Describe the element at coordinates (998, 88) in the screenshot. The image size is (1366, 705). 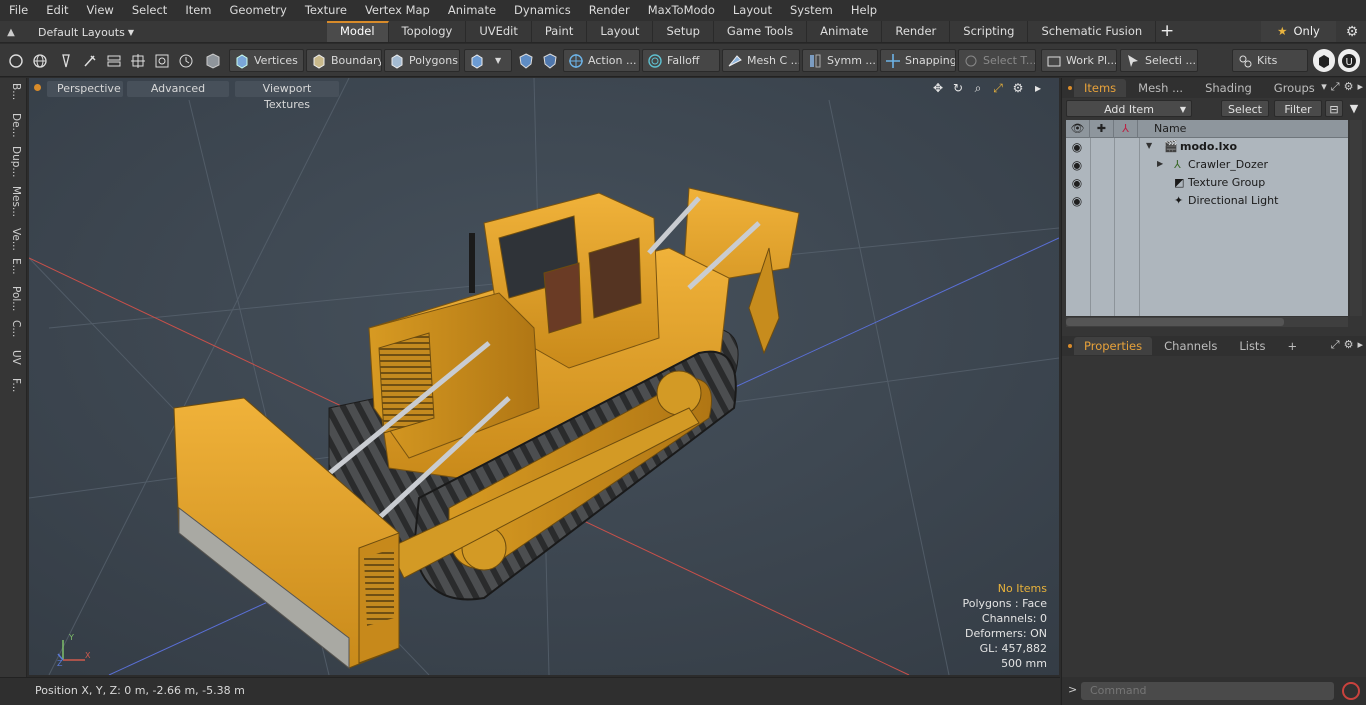
I see `maximize-icon: ⤢` at that location.